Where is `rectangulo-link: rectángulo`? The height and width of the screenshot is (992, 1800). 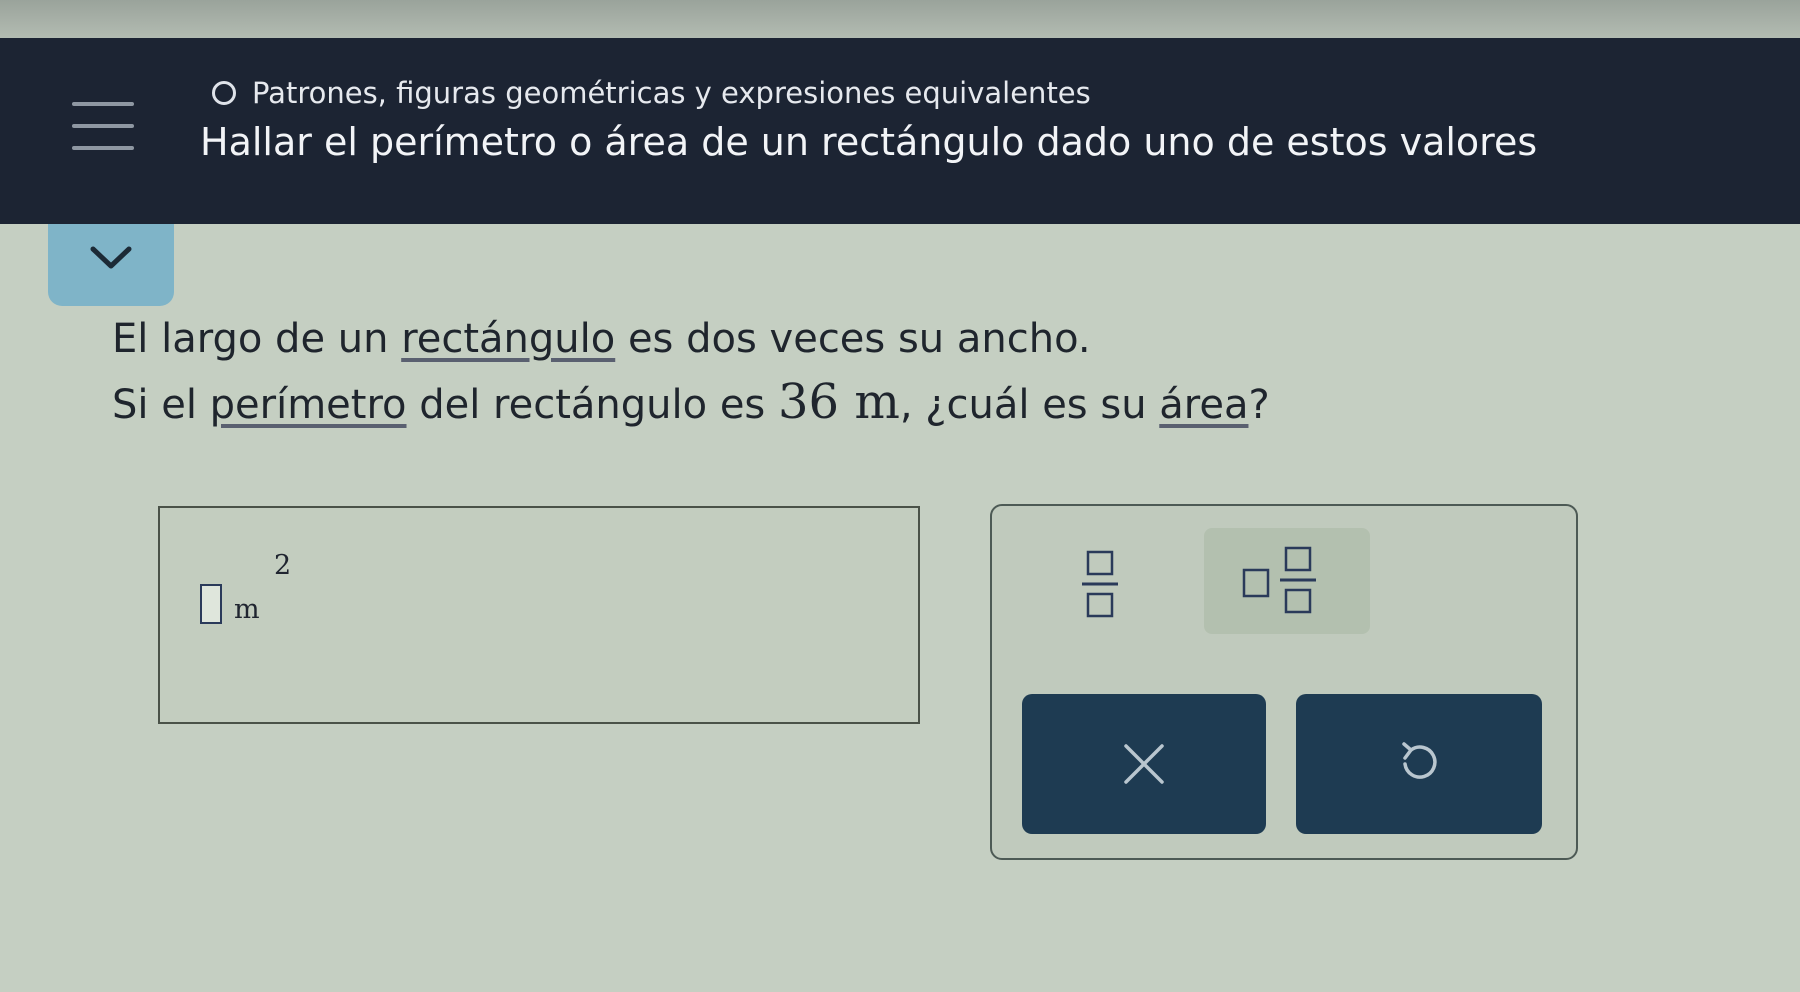
rectangulo-link: rectángulo is located at coordinates (508, 339).